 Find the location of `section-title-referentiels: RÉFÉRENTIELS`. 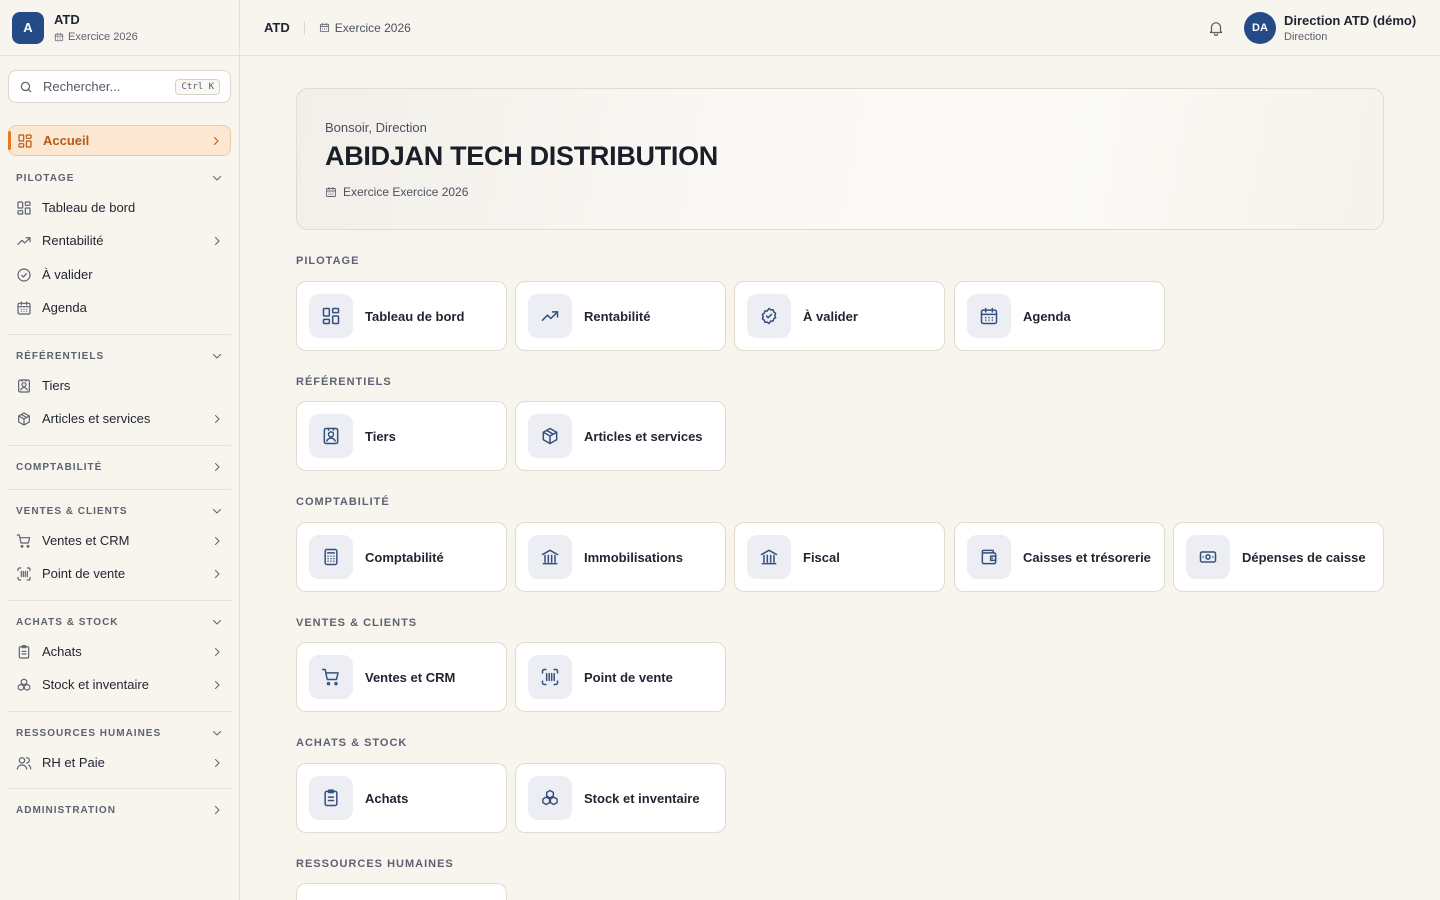

section-title-referentiels: RÉFÉRENTIELS is located at coordinates (344, 382).